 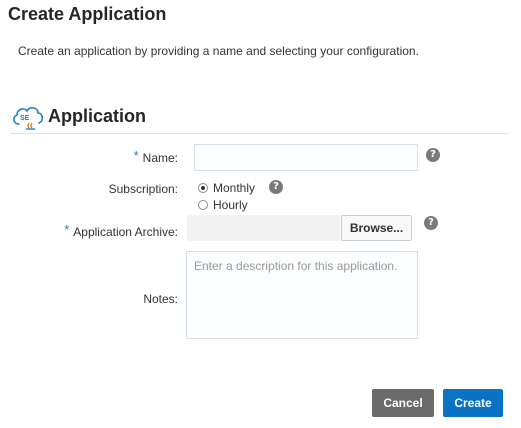 I want to click on name-label: * Name:, so click(x=139, y=156).